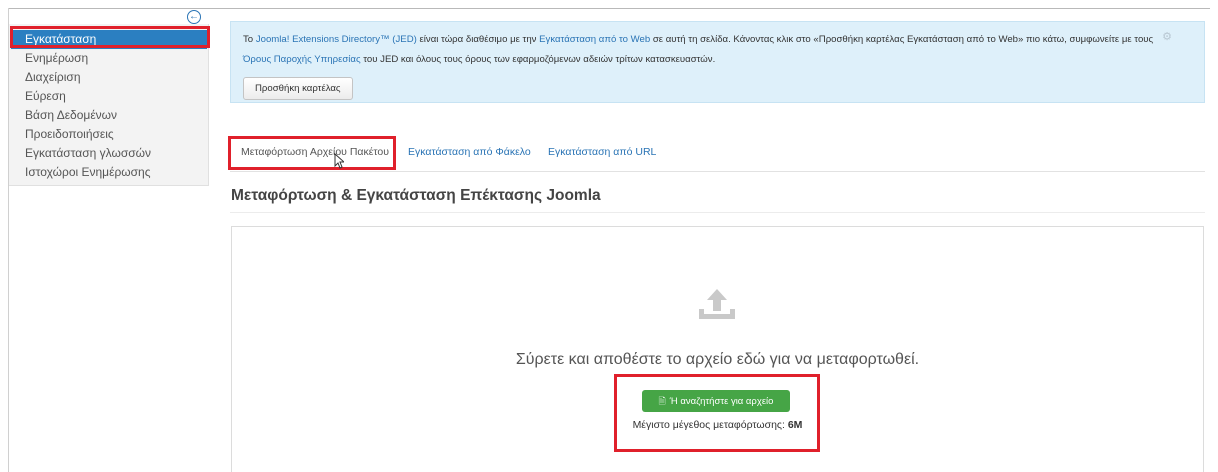 The height and width of the screenshot is (472, 1218). I want to click on jed-text-part: είναι τώρα διαθέσιμο με την, so click(478, 39).